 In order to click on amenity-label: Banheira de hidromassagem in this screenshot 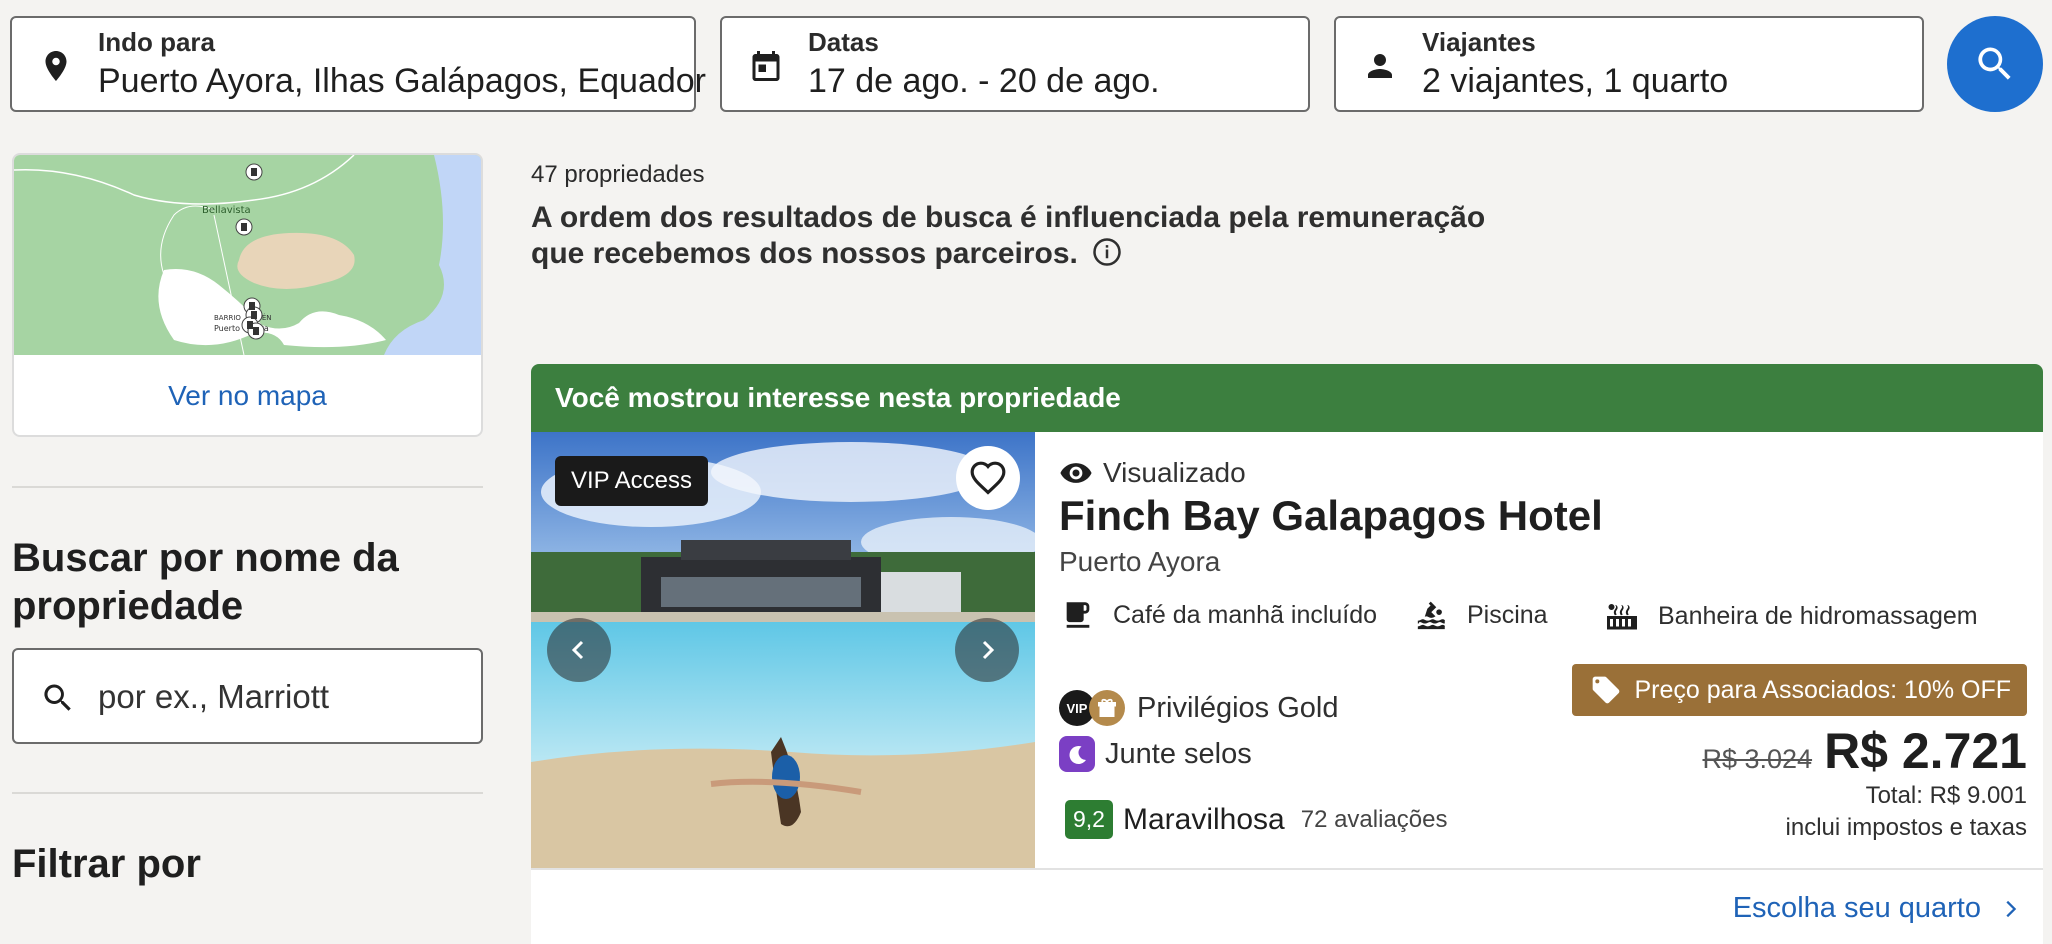, I will do `click(1818, 615)`.